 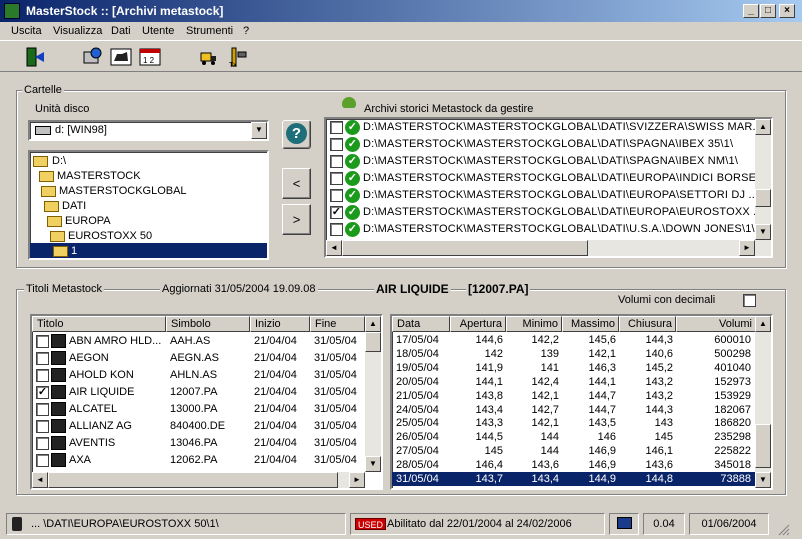 What do you see at coordinates (198, 375) in the screenshot?
I see `table-row: AHOLD KON AHLN.AS 21/04/04 31/05/04` at bounding box center [198, 375].